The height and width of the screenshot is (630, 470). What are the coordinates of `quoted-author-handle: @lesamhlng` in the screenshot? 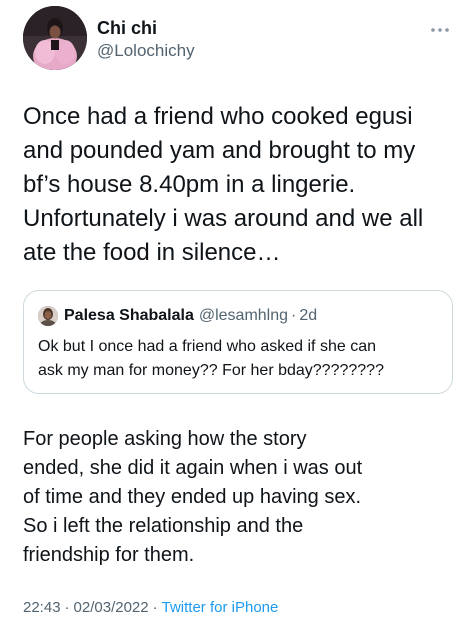 It's located at (243, 315).